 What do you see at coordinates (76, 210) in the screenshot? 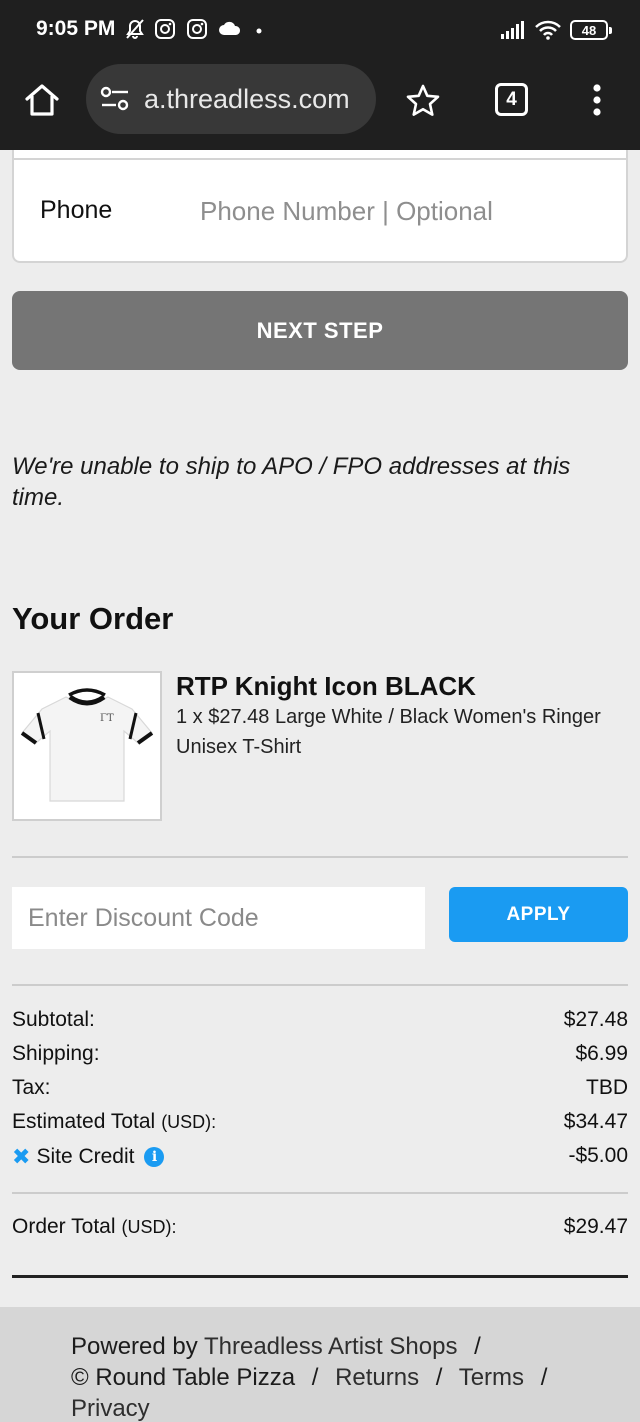
I see `phone-label: Phone` at bounding box center [76, 210].